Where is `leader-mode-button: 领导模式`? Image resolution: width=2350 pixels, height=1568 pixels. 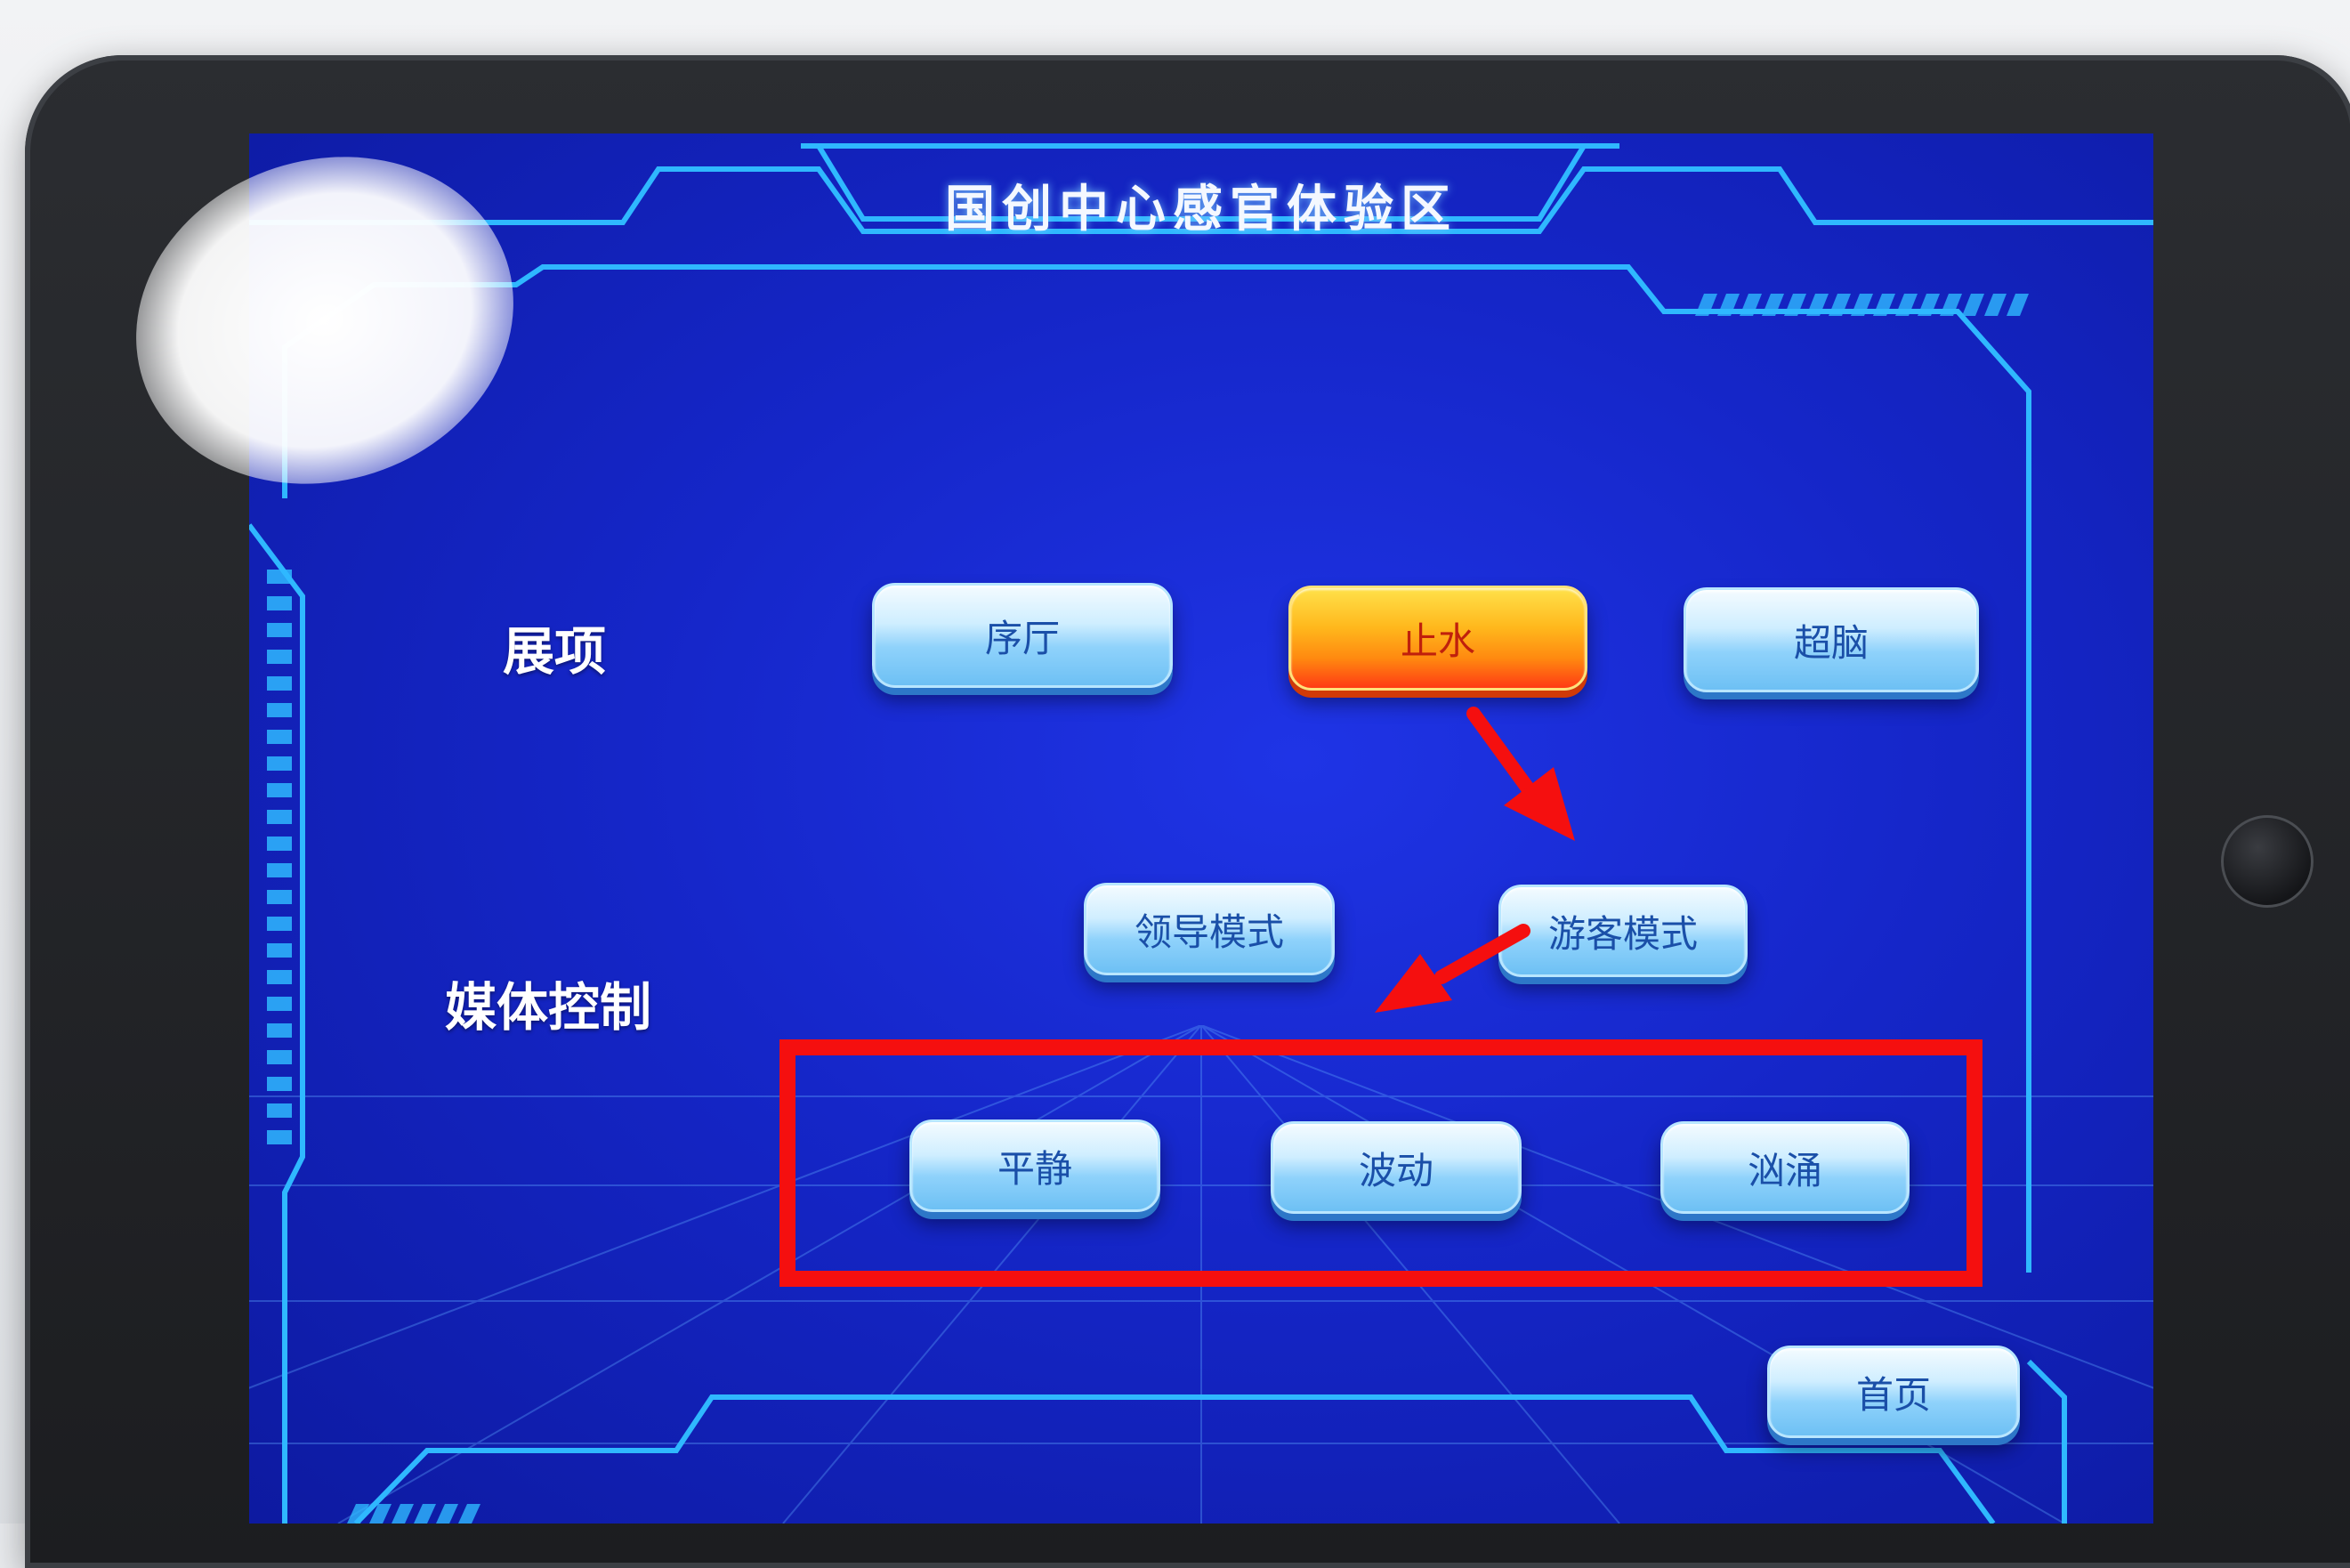
leader-mode-button: 领导模式 is located at coordinates (1209, 929).